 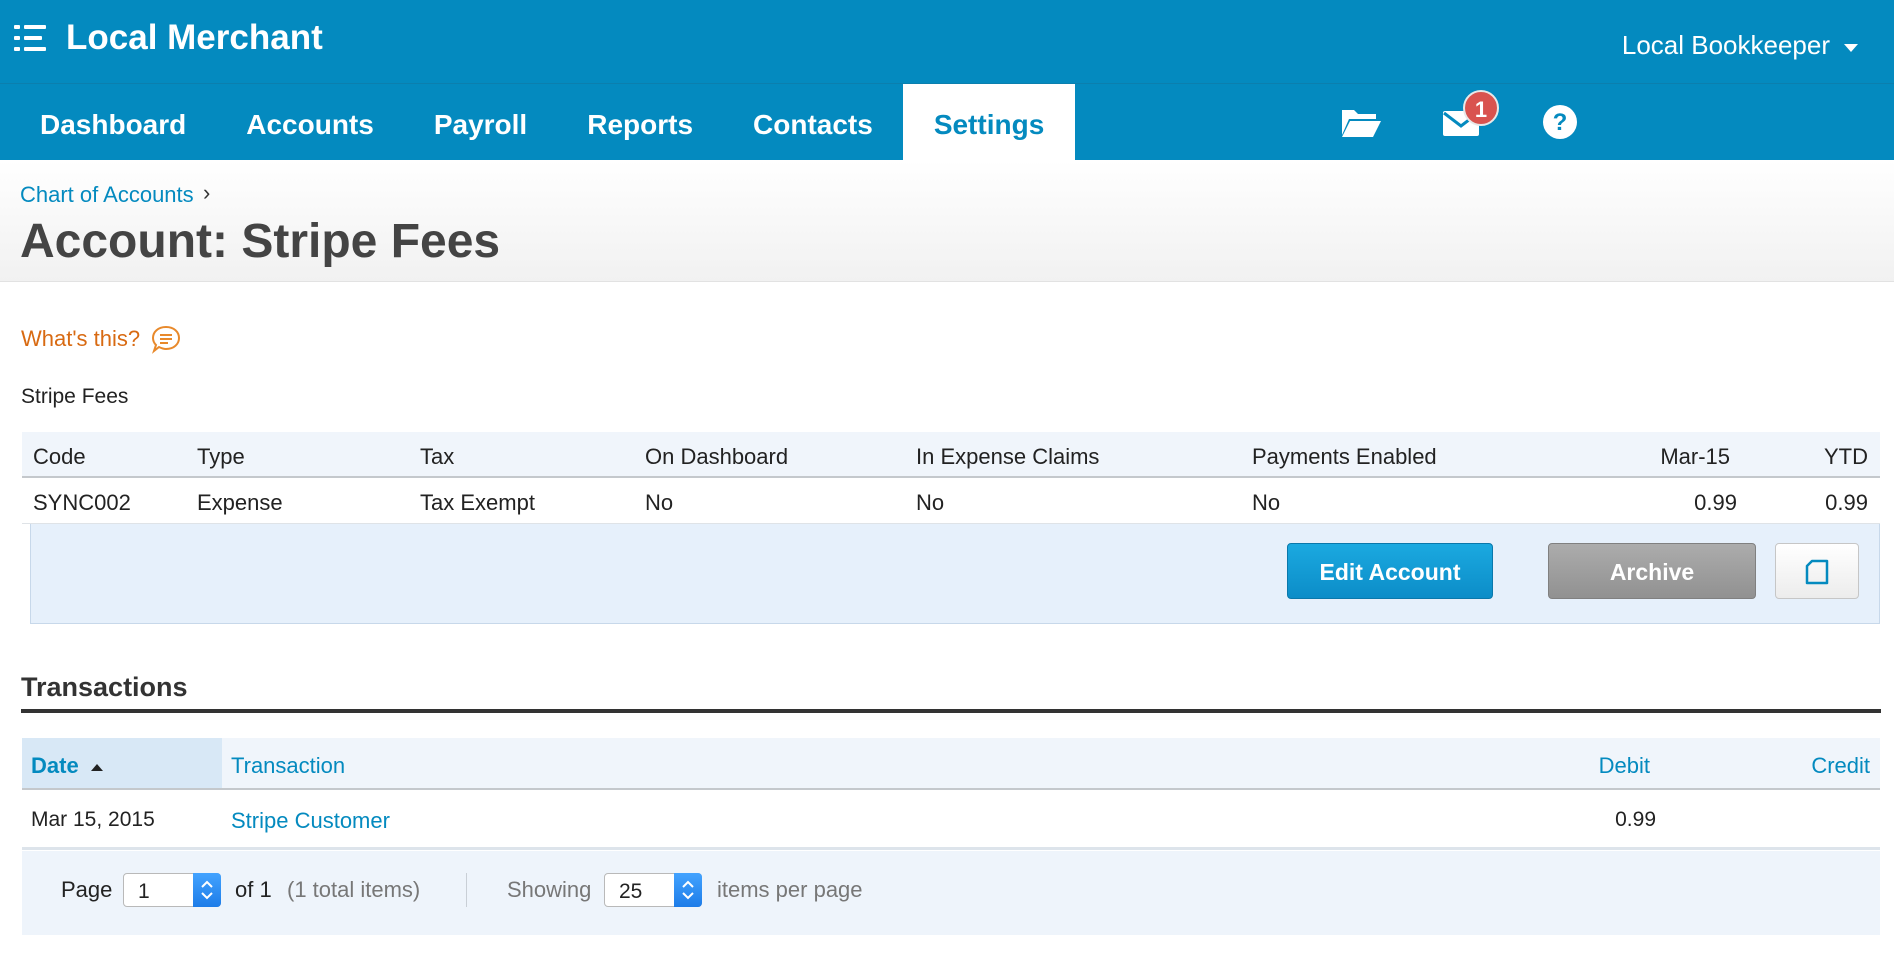 I want to click on transactions-header-row: Date Transaction Debit Credit, so click(x=951, y=764).